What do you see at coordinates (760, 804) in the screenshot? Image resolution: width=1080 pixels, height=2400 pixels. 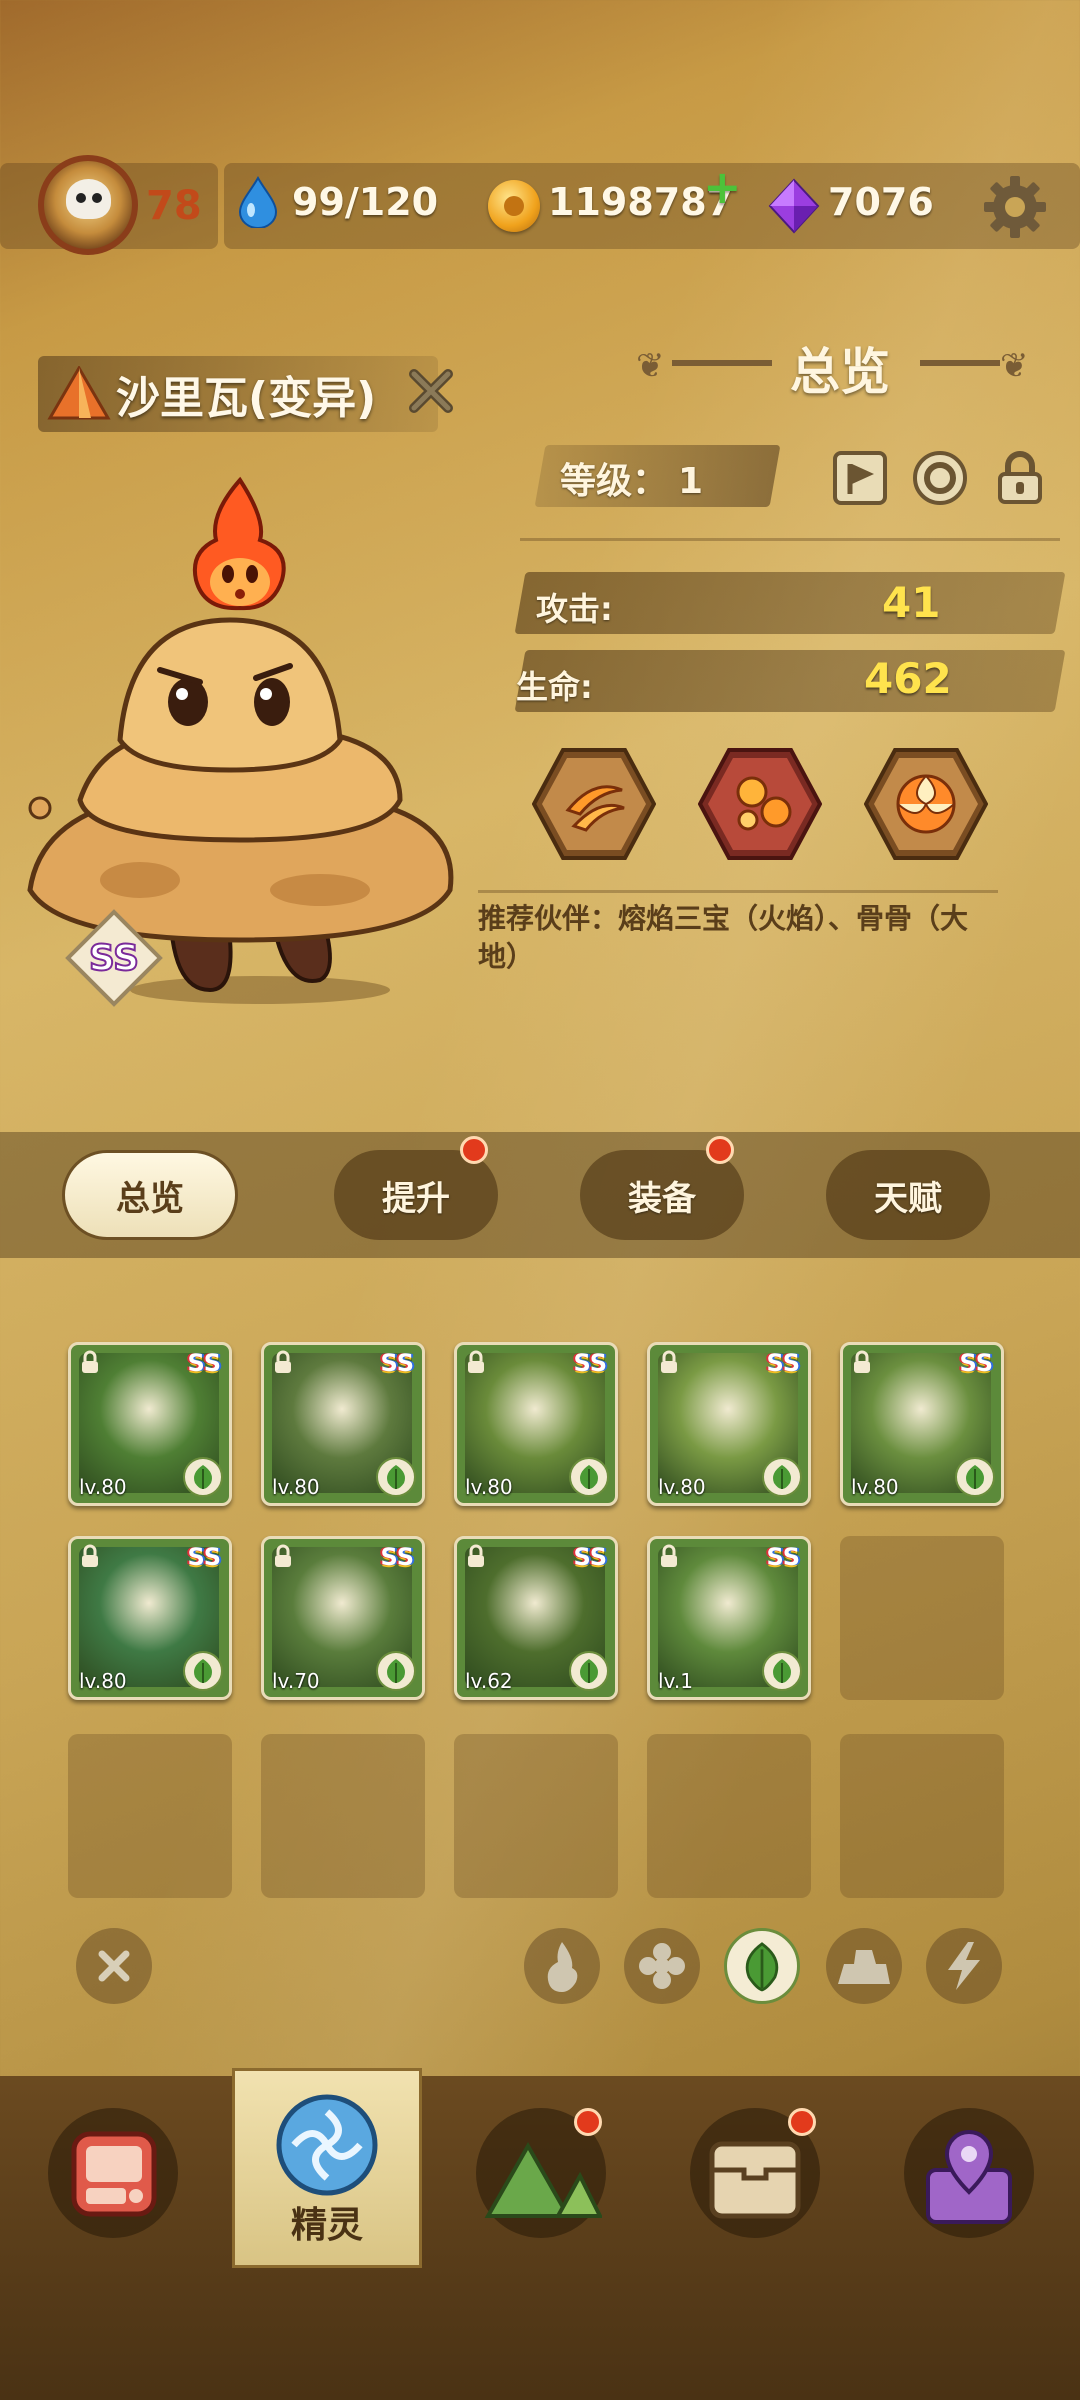 I see `skill-orbs-icon` at bounding box center [760, 804].